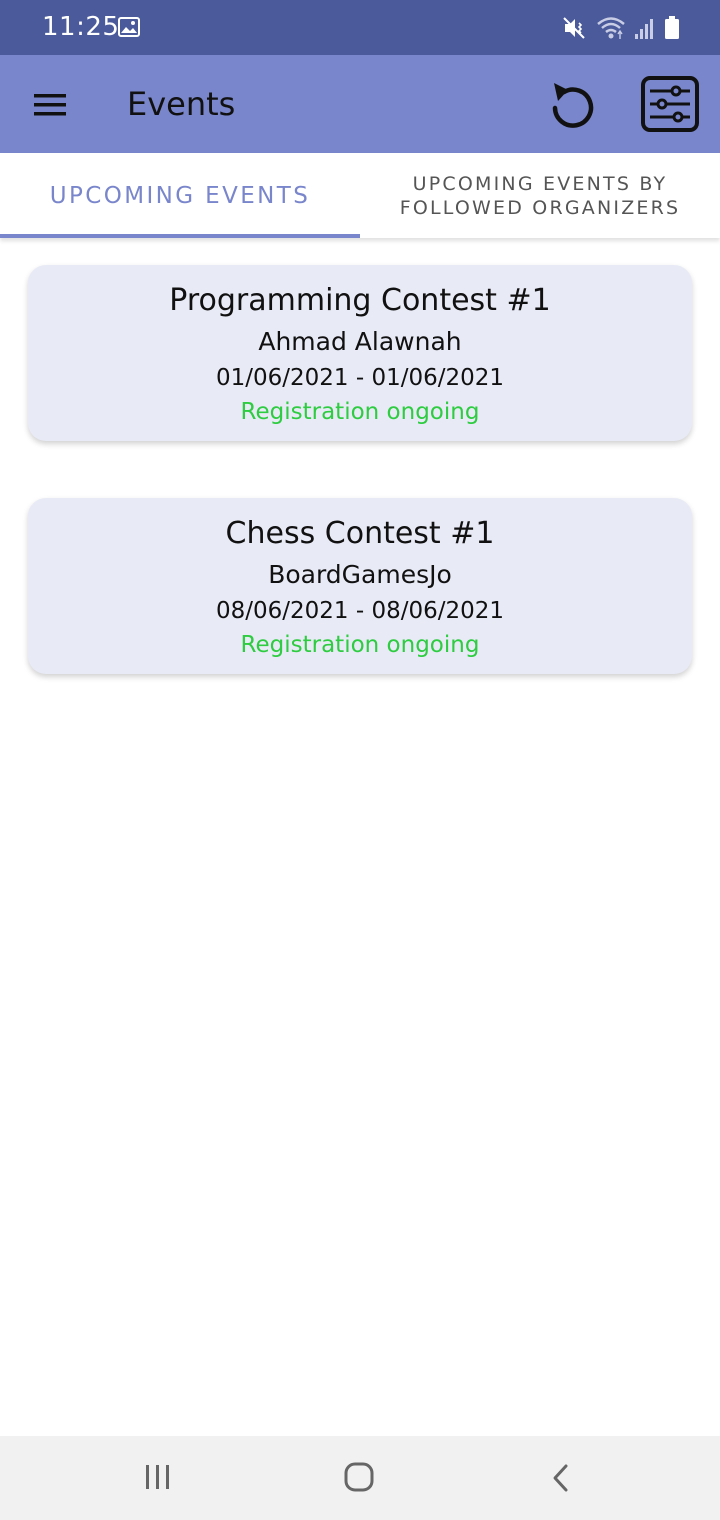 This screenshot has width=720, height=1520. Describe the element at coordinates (360, 574) in the screenshot. I see `event-organizer: BoardGamesJo` at that location.